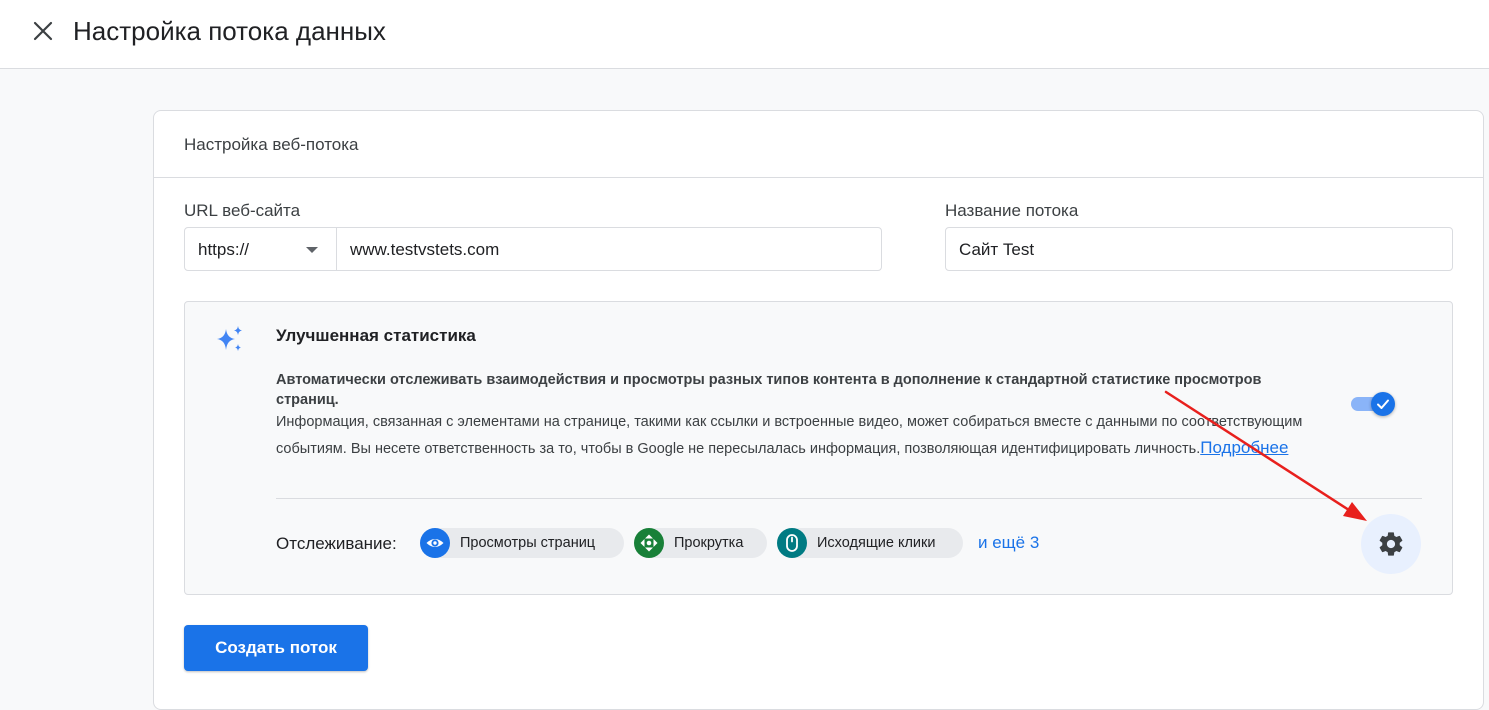 Image resolution: width=1489 pixels, height=710 pixels. Describe the element at coordinates (1199, 249) in the screenshot. I see `stream-name-input: Сайт Test` at that location.